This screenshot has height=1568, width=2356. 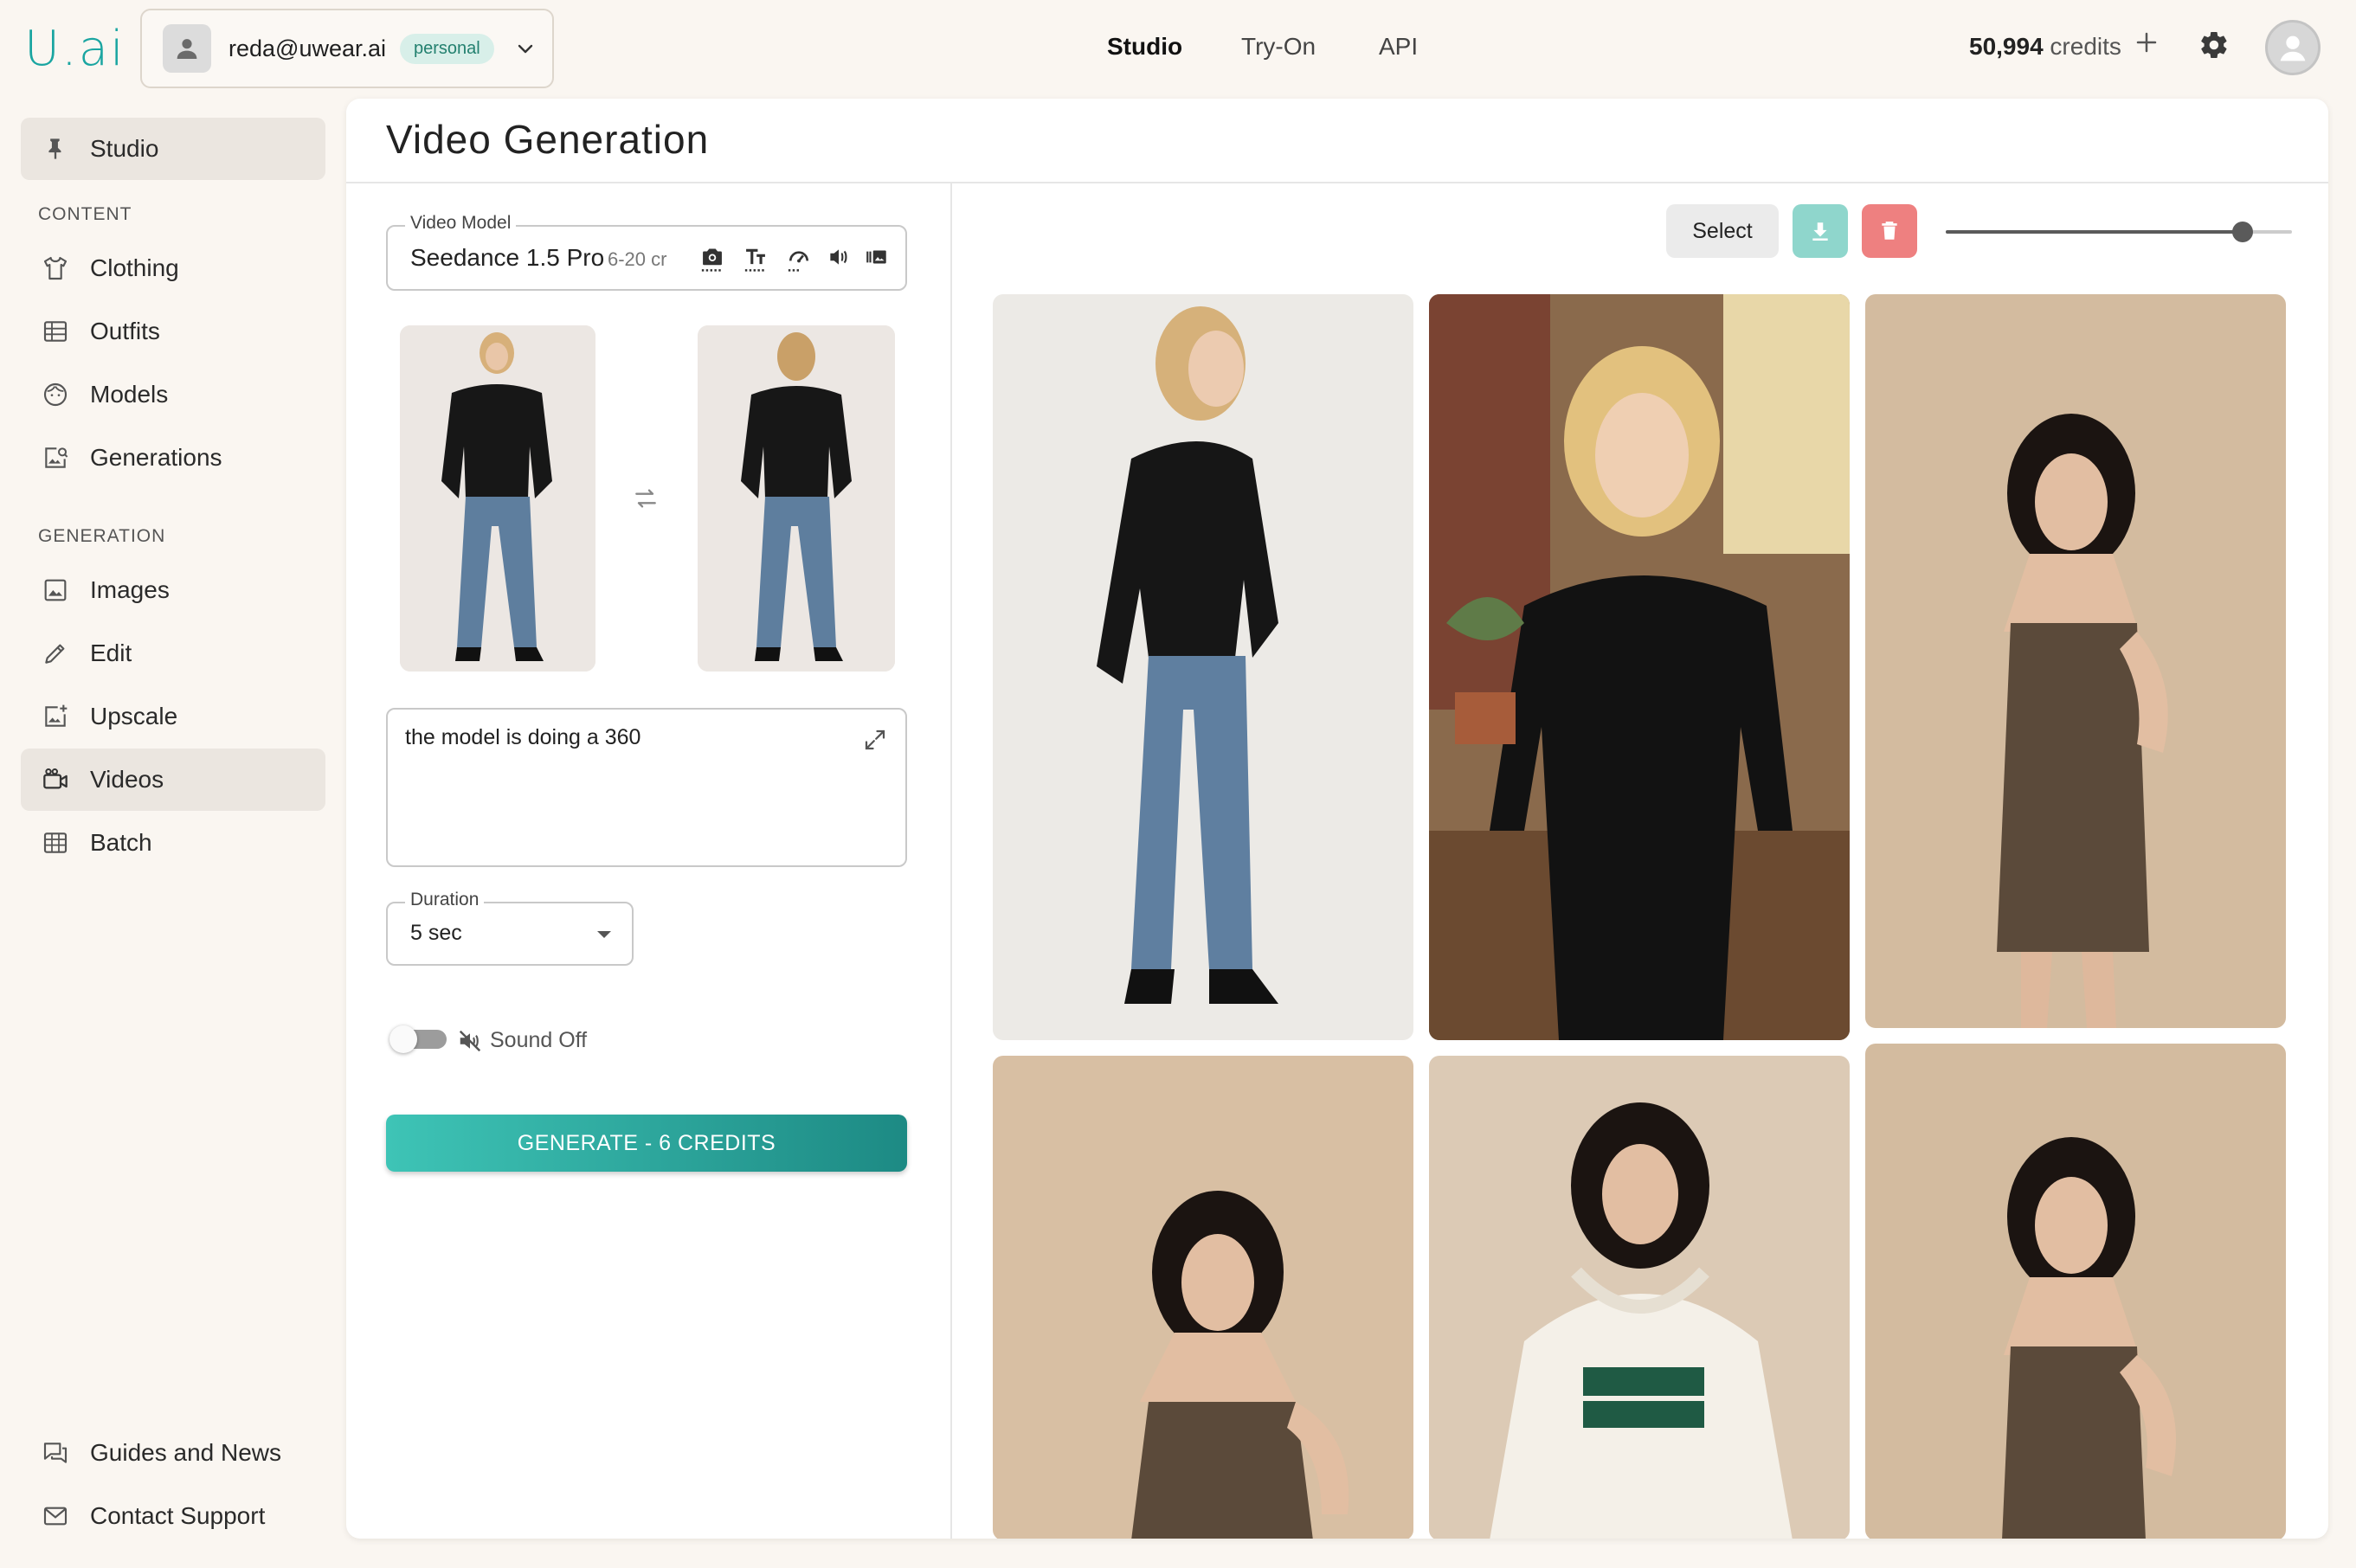 What do you see at coordinates (2214, 45) in the screenshot?
I see `gear-icon` at bounding box center [2214, 45].